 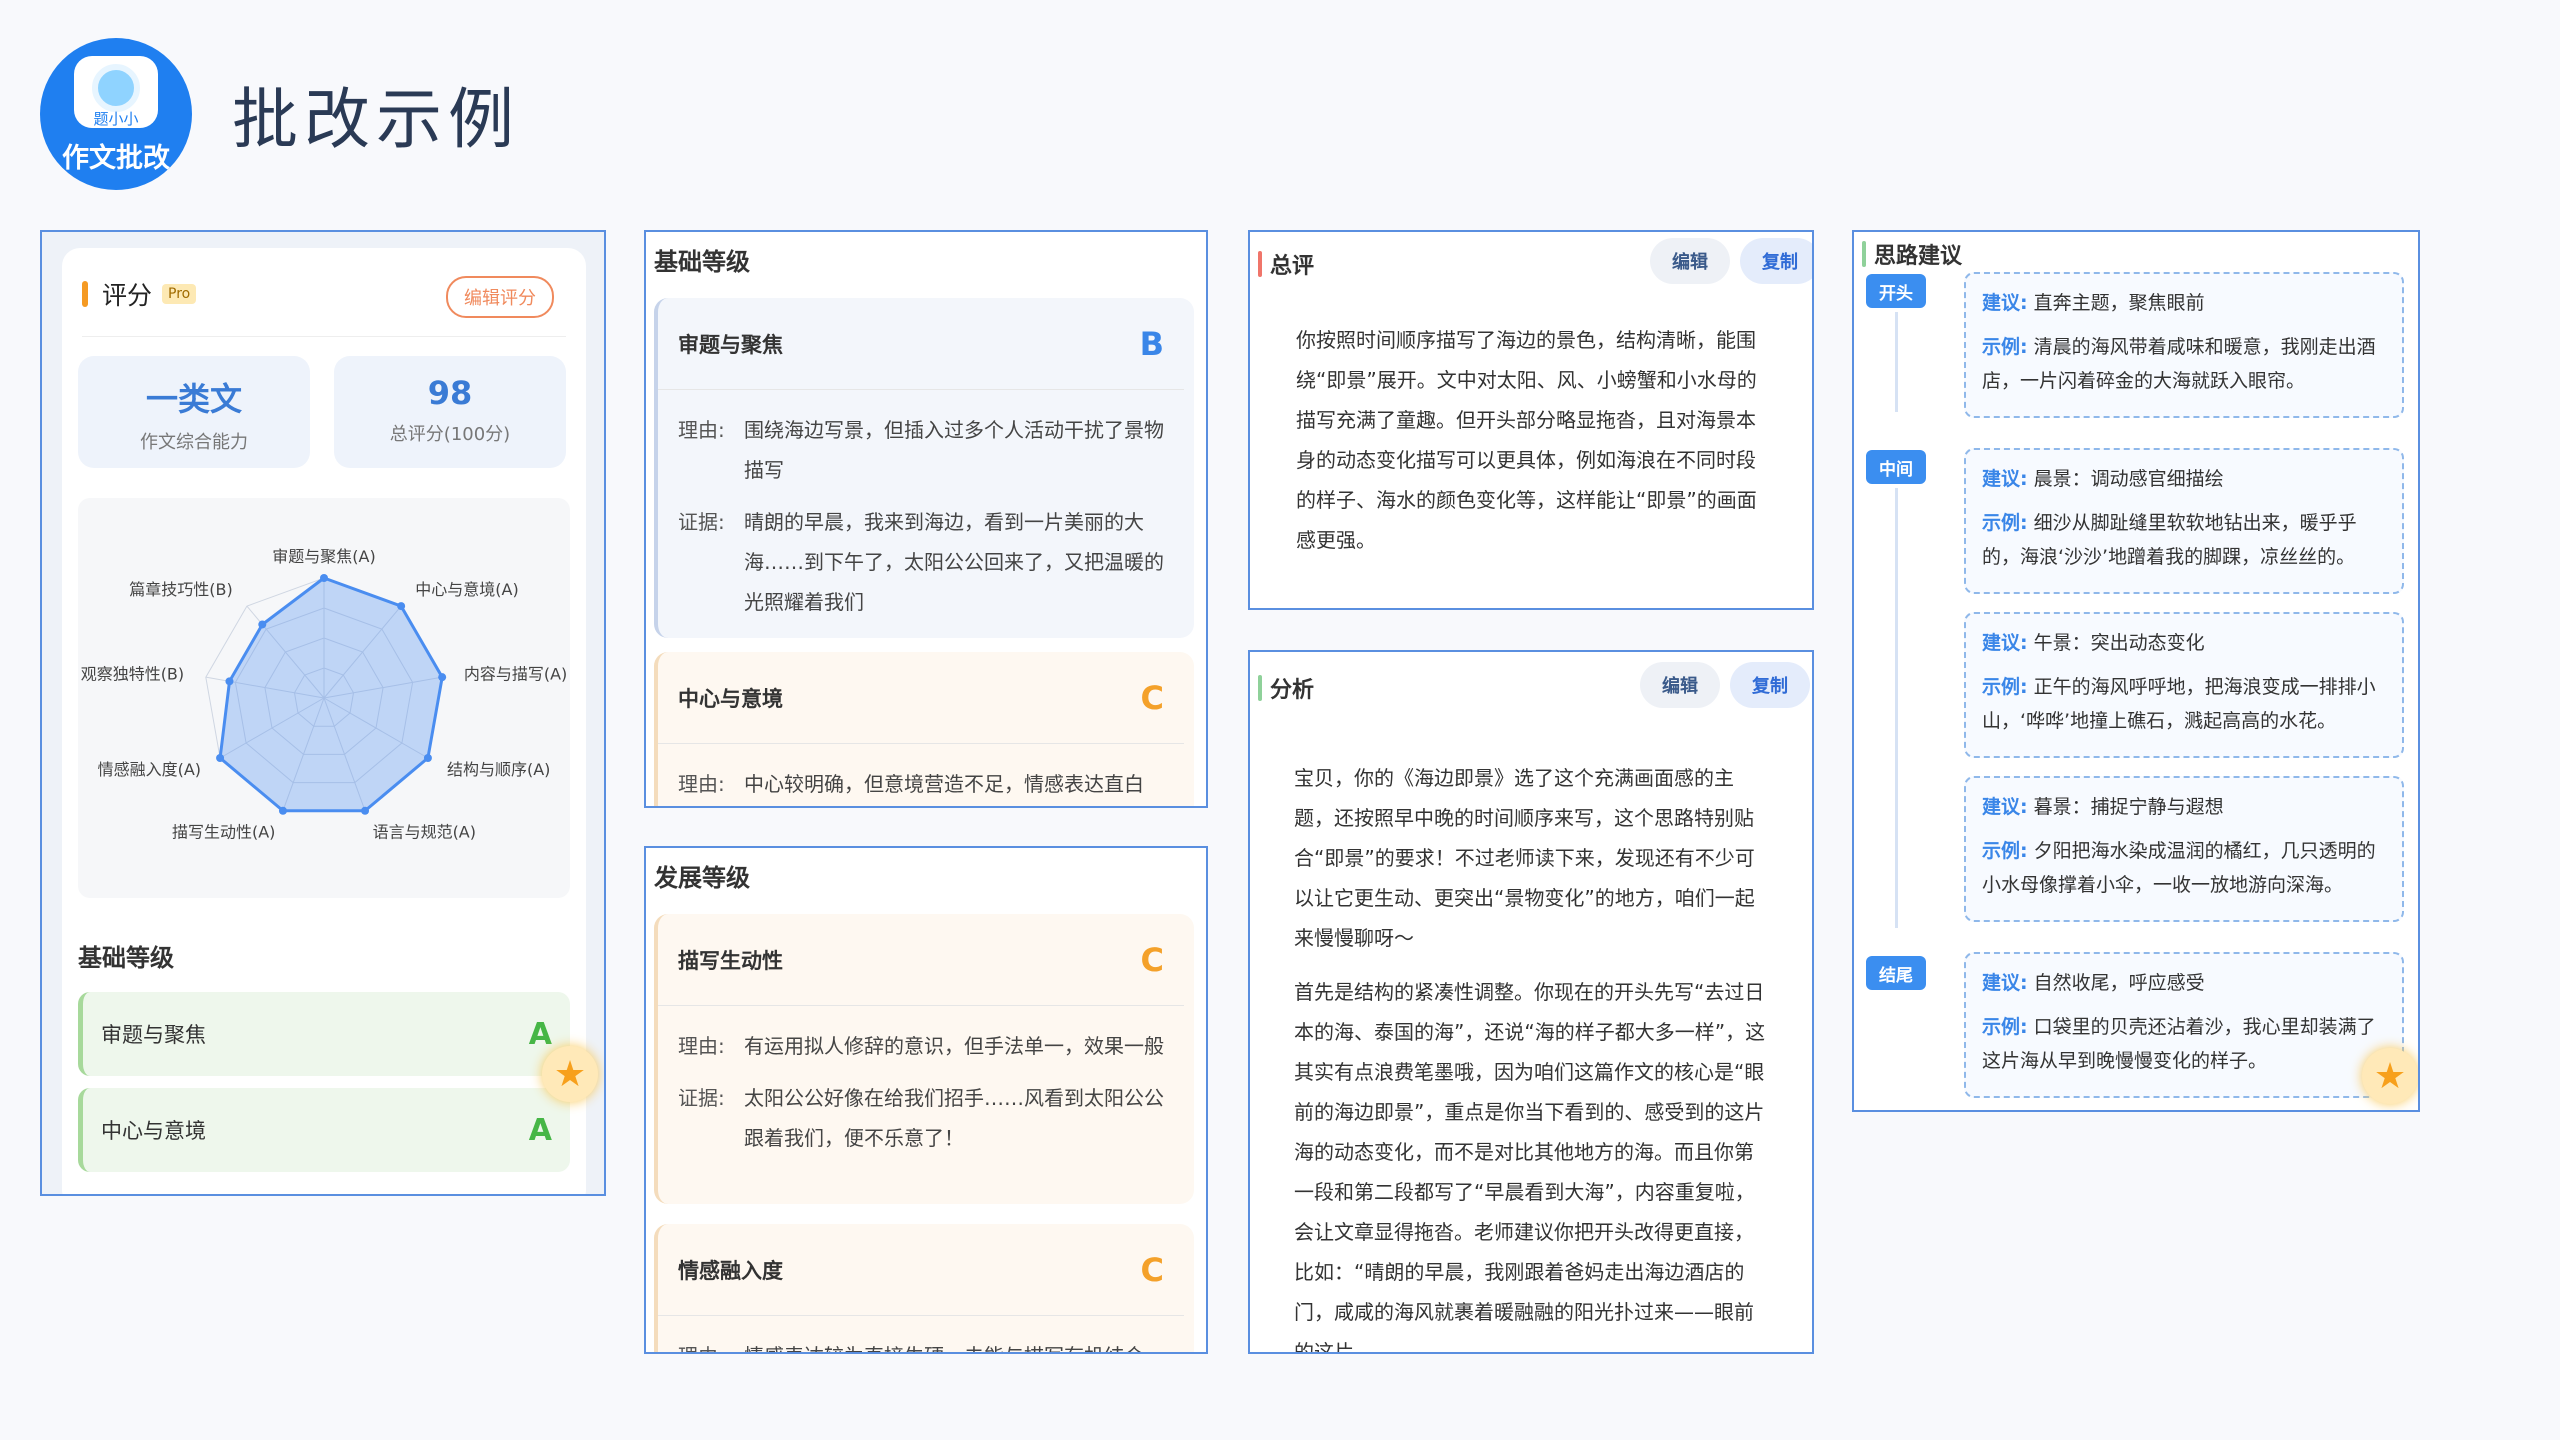 I want to click on stat-value: 98, so click(x=450, y=393).